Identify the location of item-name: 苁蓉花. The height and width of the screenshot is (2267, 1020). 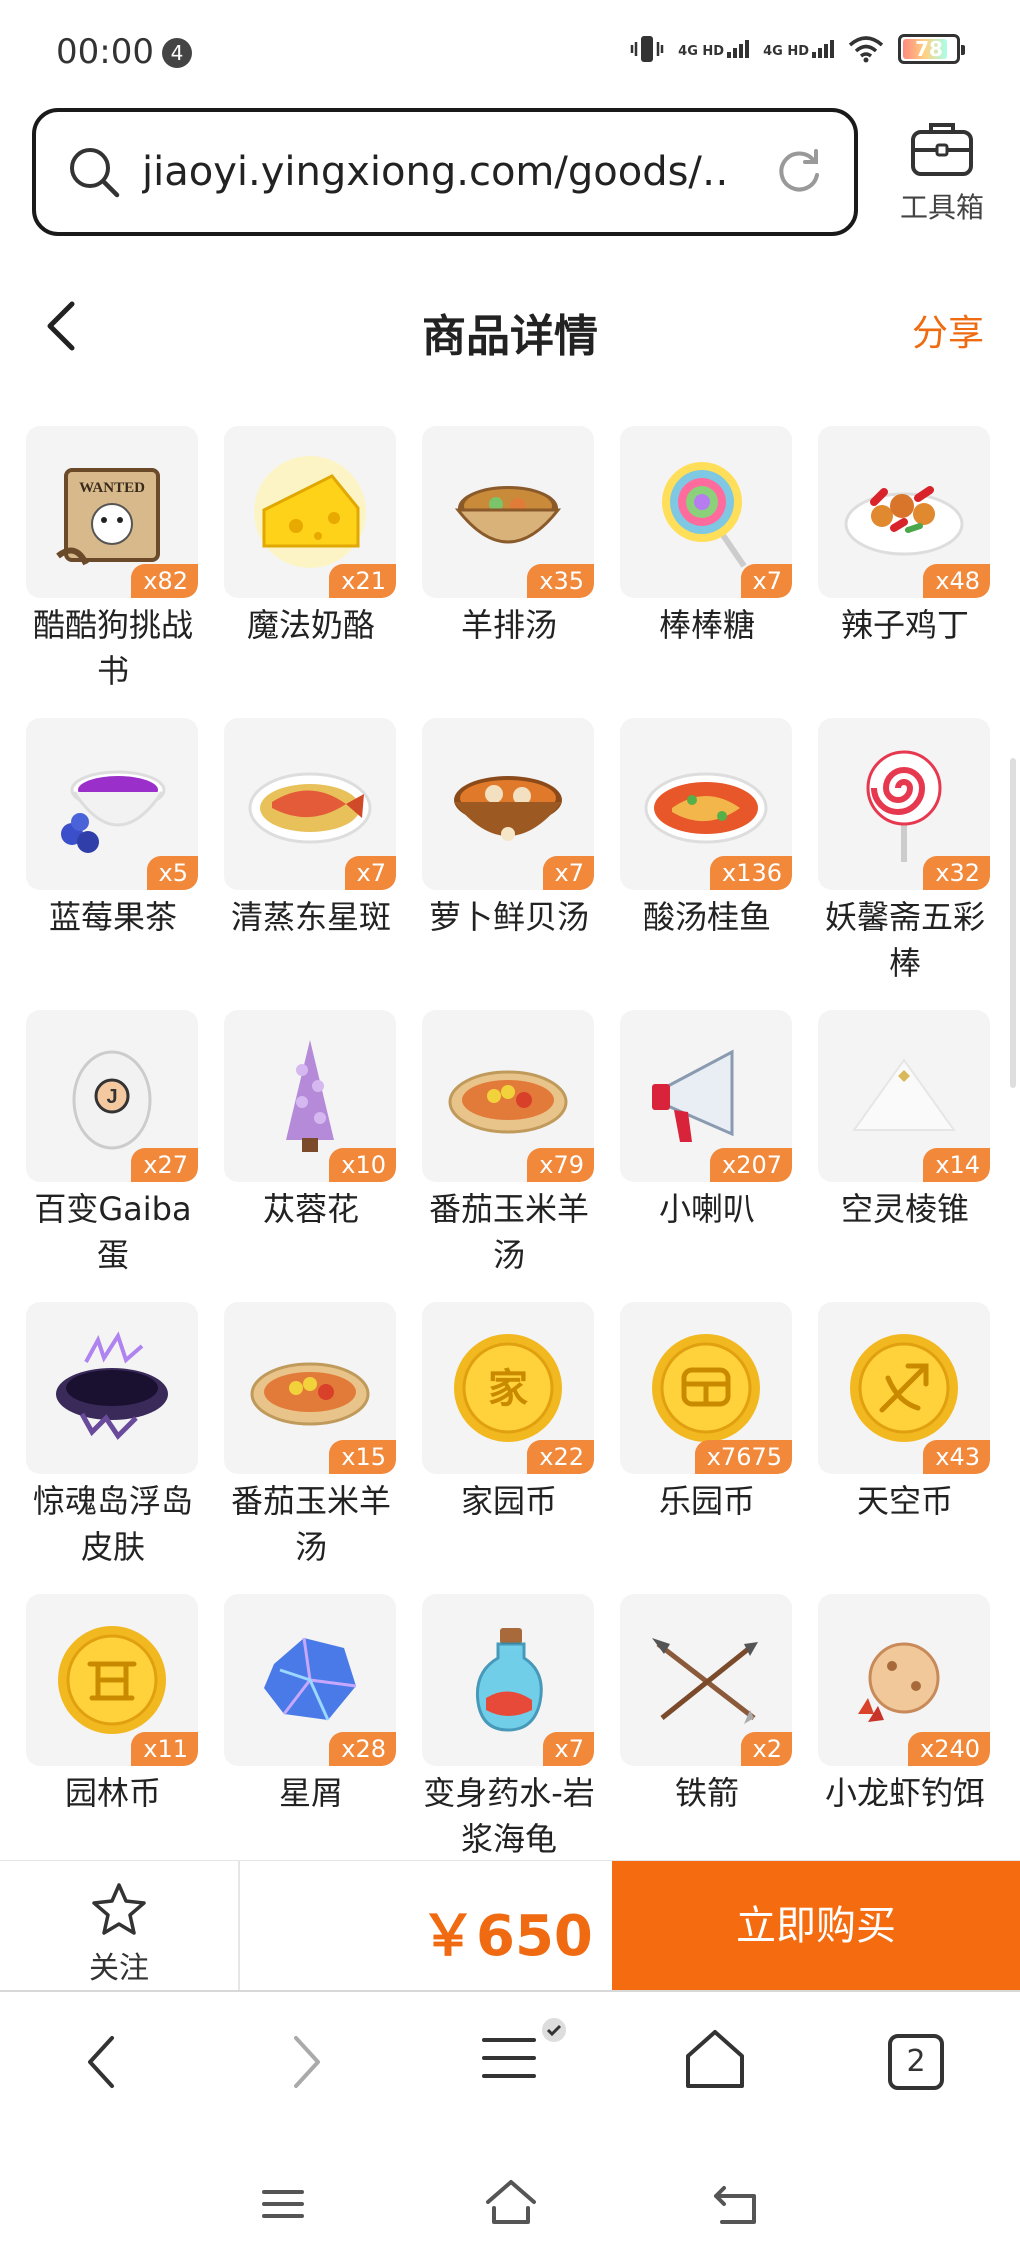
(310, 1209).